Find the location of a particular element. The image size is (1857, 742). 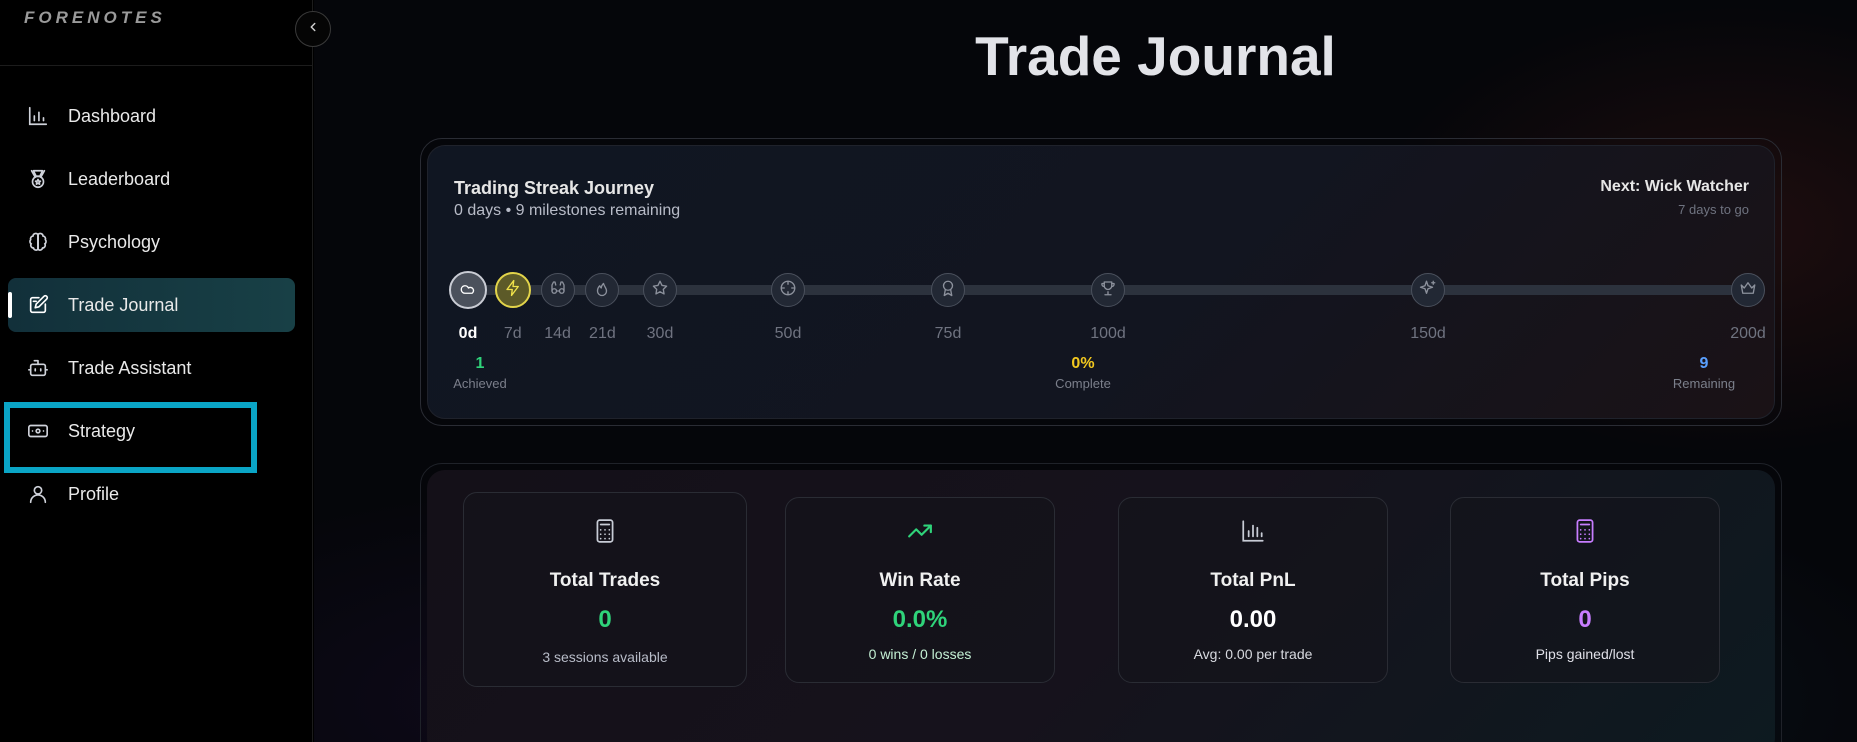

metric-subtext: 0 wins / 0 losses is located at coordinates (920, 654).